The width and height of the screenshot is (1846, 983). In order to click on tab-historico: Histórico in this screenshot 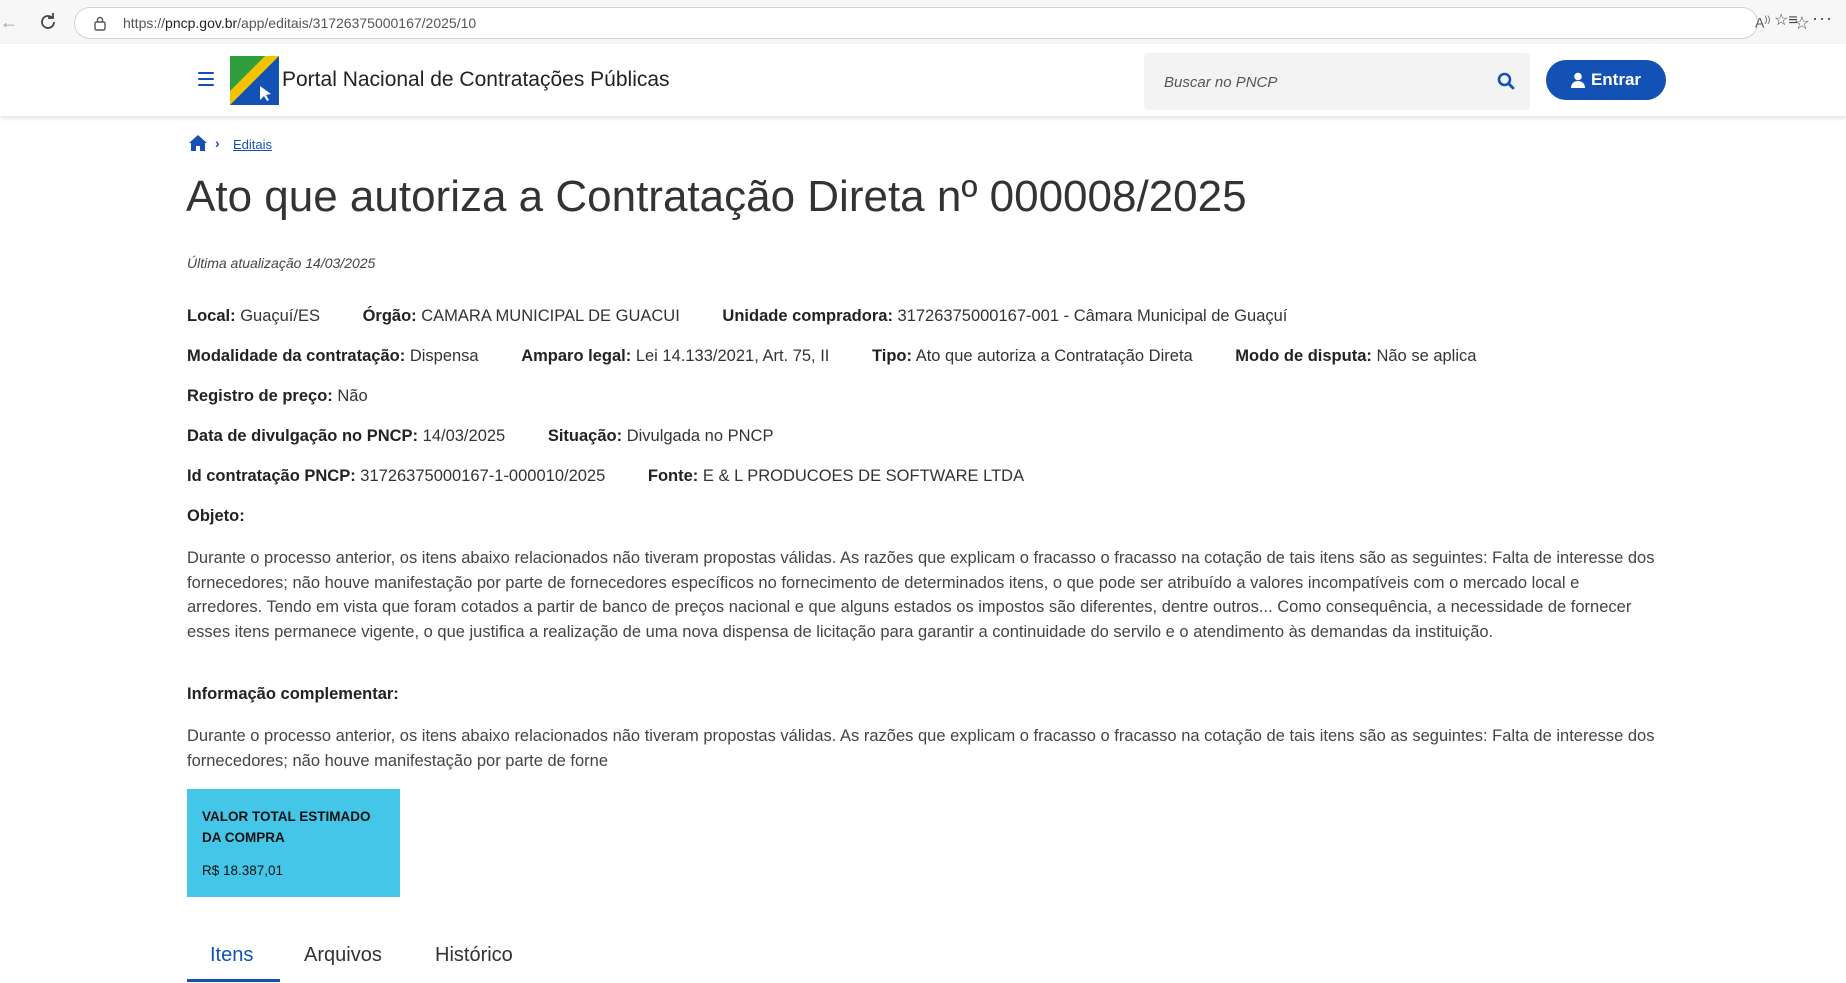, I will do `click(474, 955)`.